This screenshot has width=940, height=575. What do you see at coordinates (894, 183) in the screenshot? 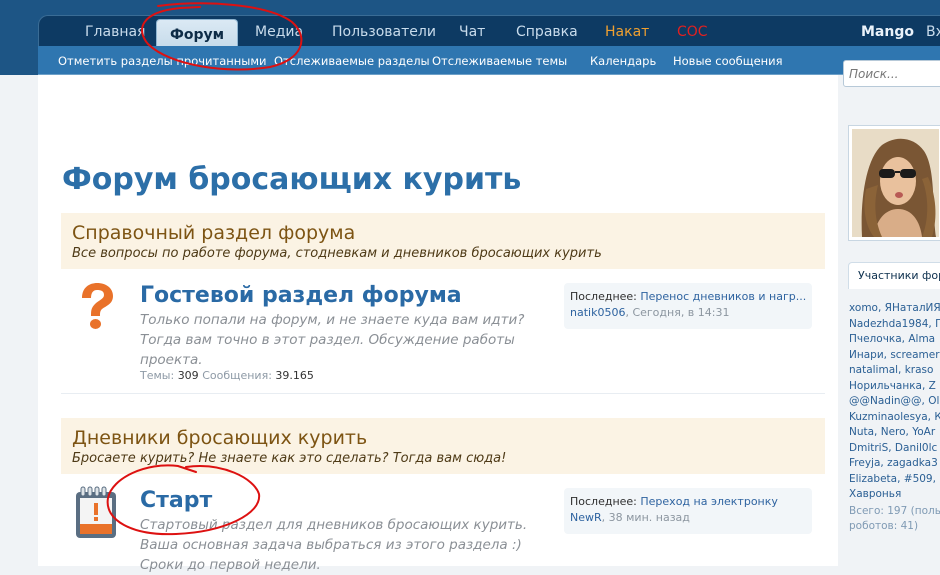
I see `avatar` at bounding box center [894, 183].